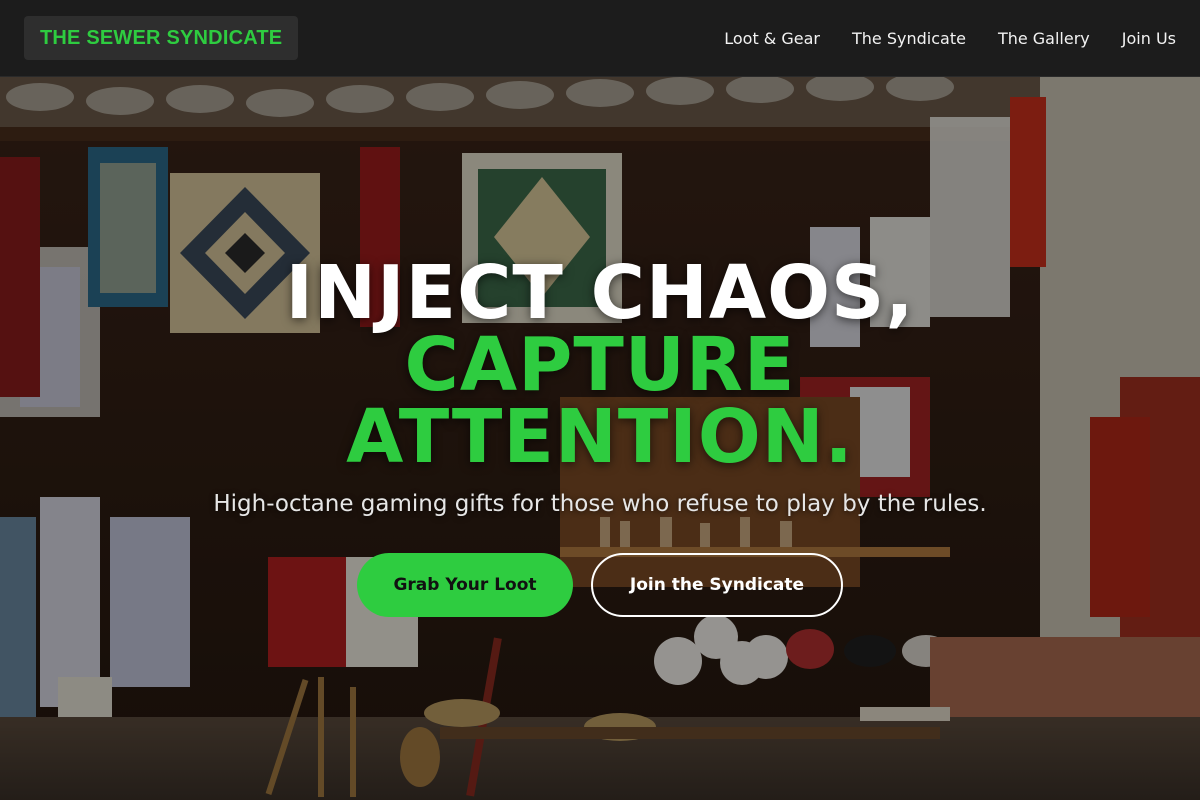 This screenshot has width=1200, height=800. I want to click on grab-your-loot-button: Grab Your Loot, so click(465, 585).